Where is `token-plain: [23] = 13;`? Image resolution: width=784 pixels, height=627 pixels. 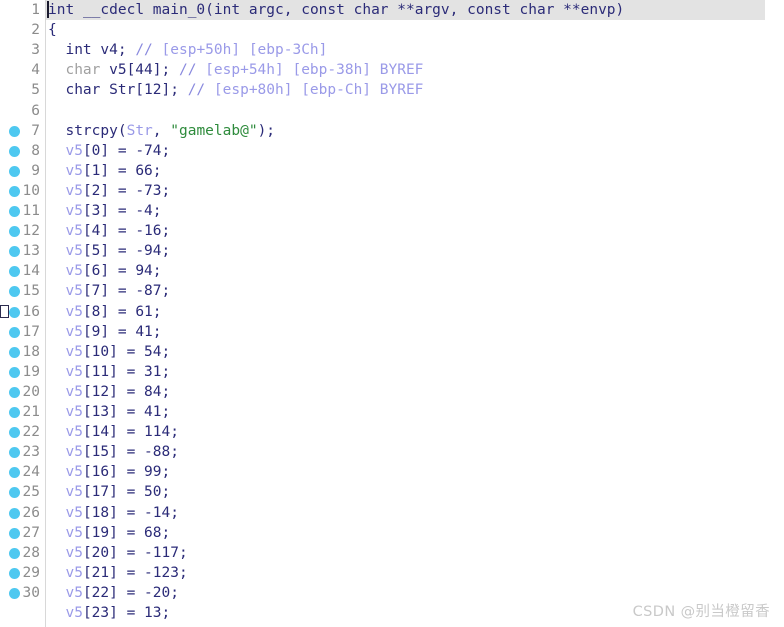 token-plain: [23] = 13; is located at coordinates (126, 613).